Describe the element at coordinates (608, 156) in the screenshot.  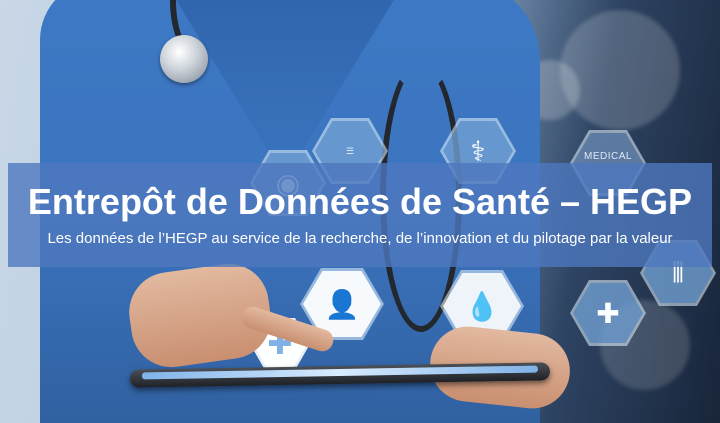
I see `medical-hud-label: MEDICAL` at that location.